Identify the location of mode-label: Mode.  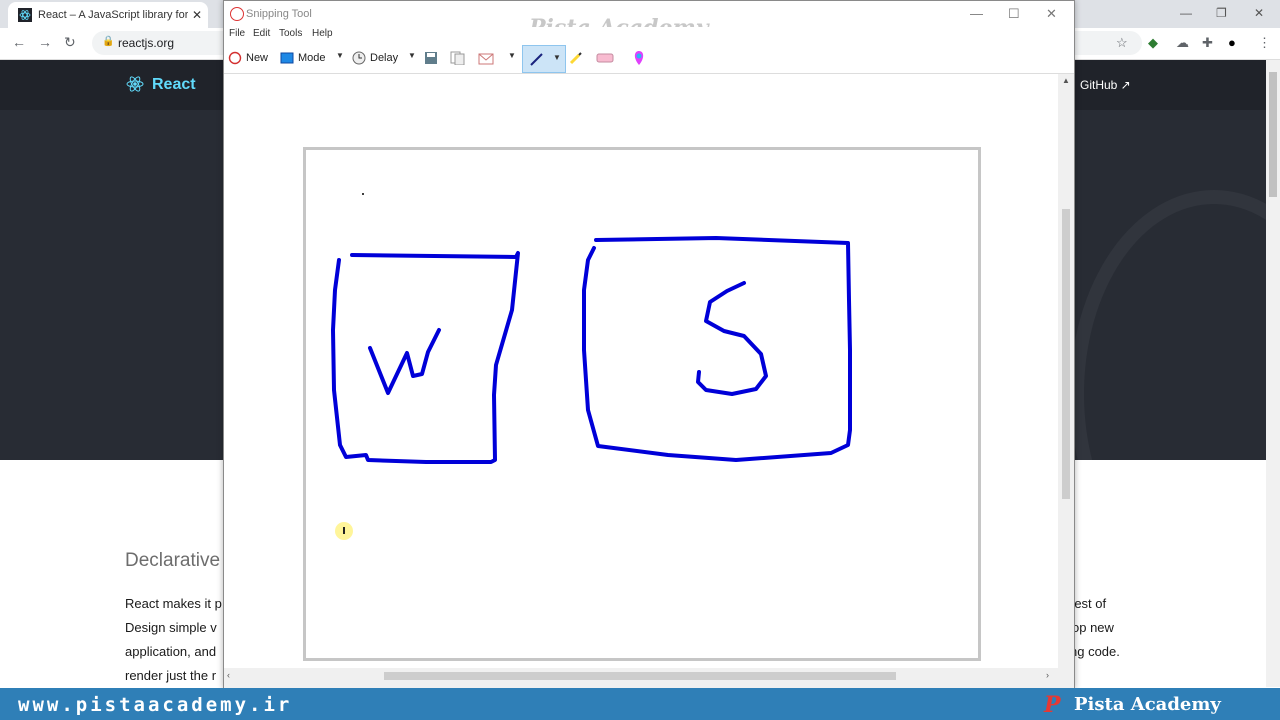
(312, 58).